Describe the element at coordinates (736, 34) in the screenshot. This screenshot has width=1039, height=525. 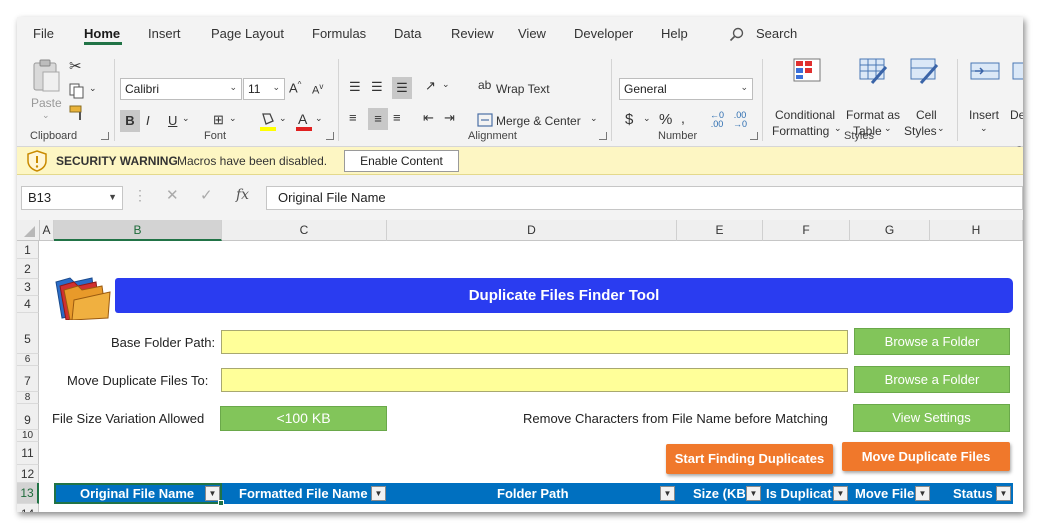
I see `search-icon` at that location.